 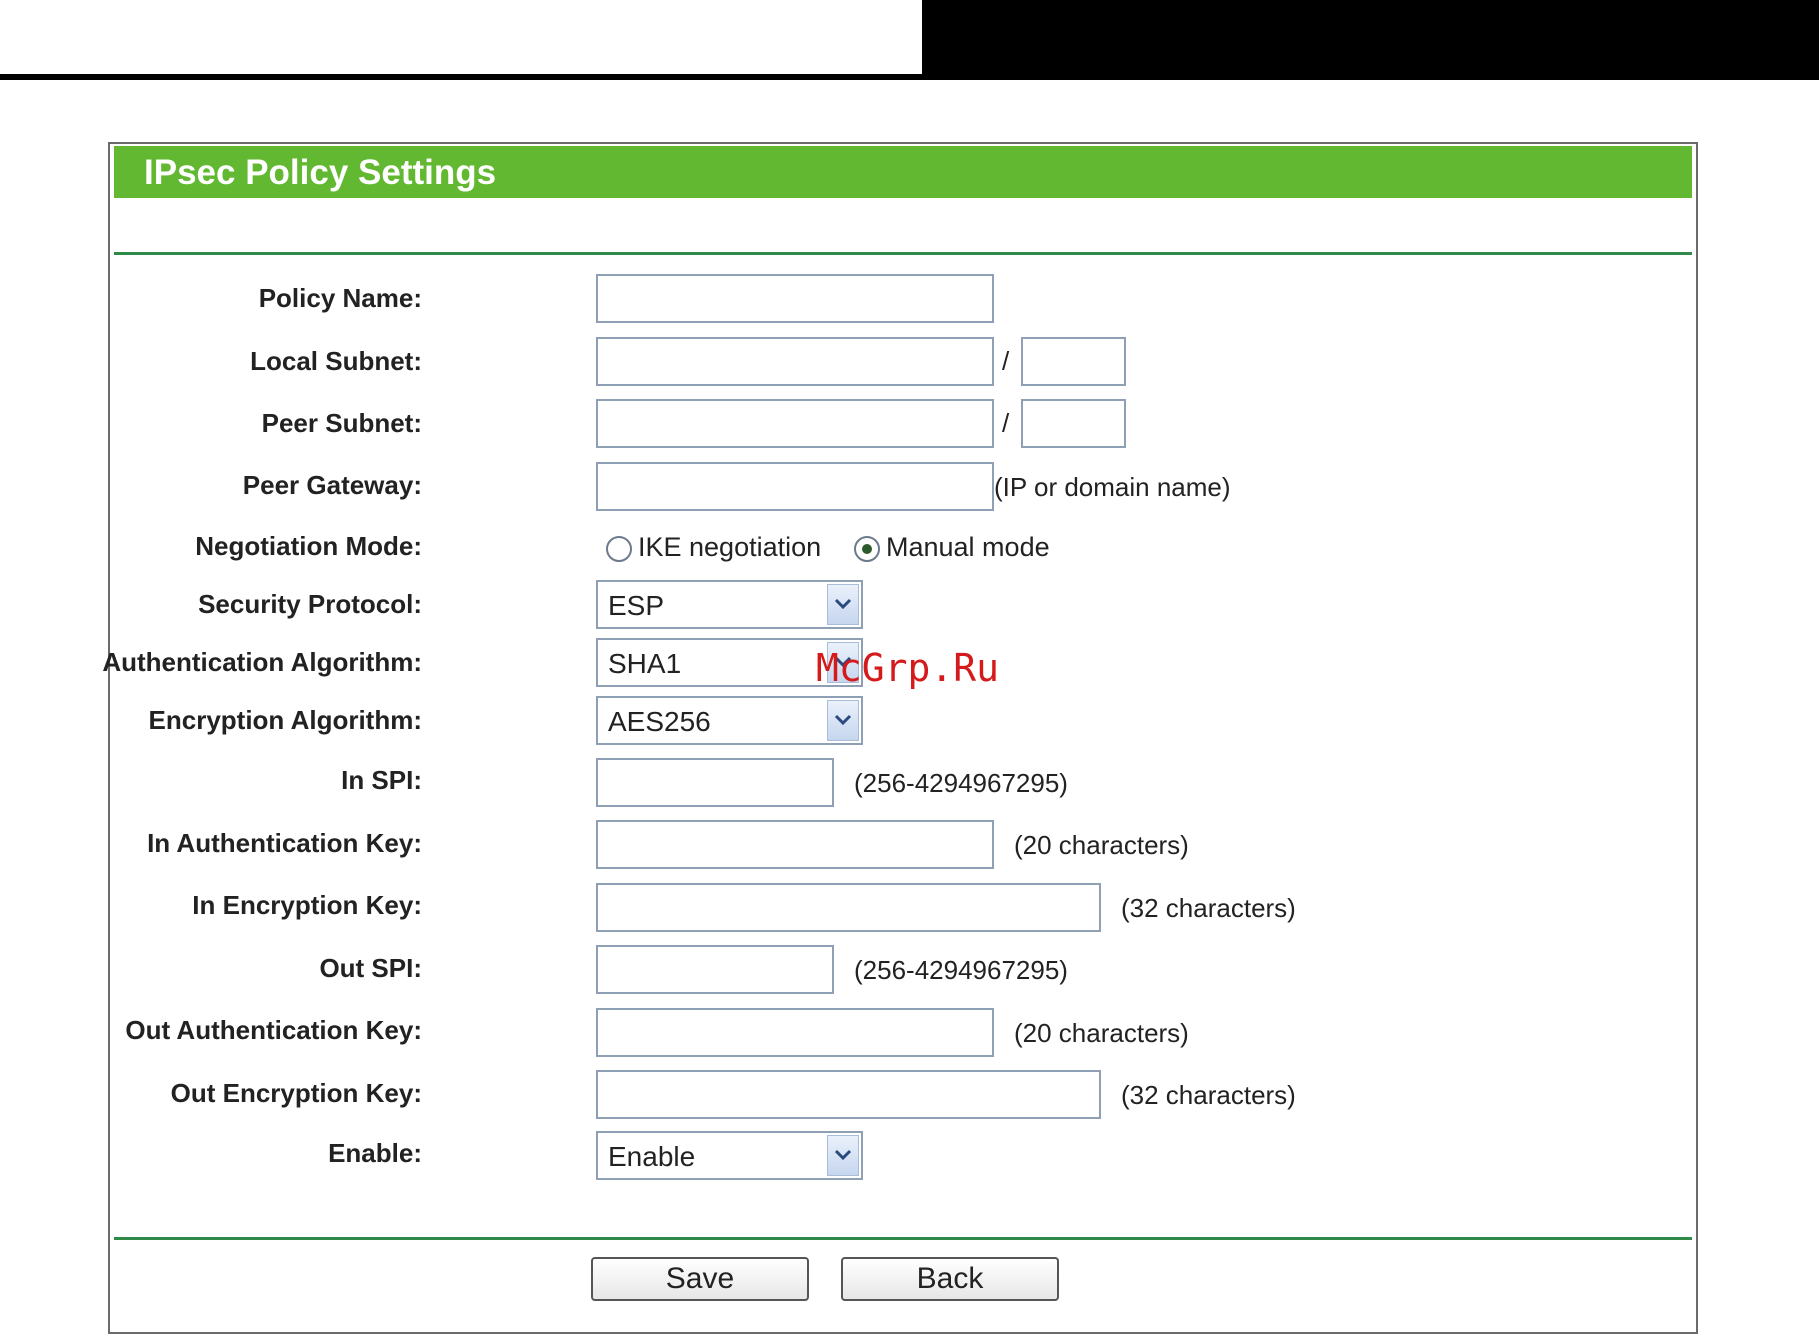 I want to click on top-rule, so click(x=903, y=253).